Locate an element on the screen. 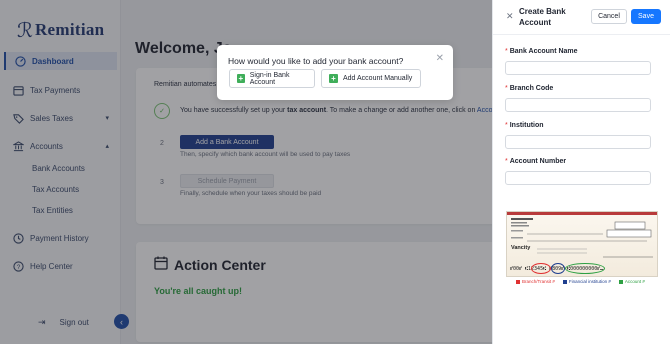 The image size is (670, 344). institution-input is located at coordinates (578, 142).